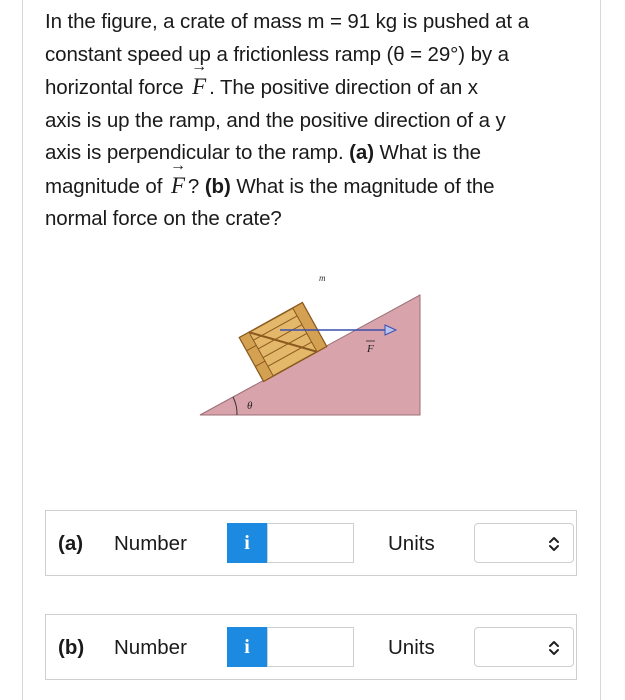 This screenshot has width=625, height=700. Describe the element at coordinates (114, 87) in the screenshot. I see `question-line-3-start: horizontal force` at that location.